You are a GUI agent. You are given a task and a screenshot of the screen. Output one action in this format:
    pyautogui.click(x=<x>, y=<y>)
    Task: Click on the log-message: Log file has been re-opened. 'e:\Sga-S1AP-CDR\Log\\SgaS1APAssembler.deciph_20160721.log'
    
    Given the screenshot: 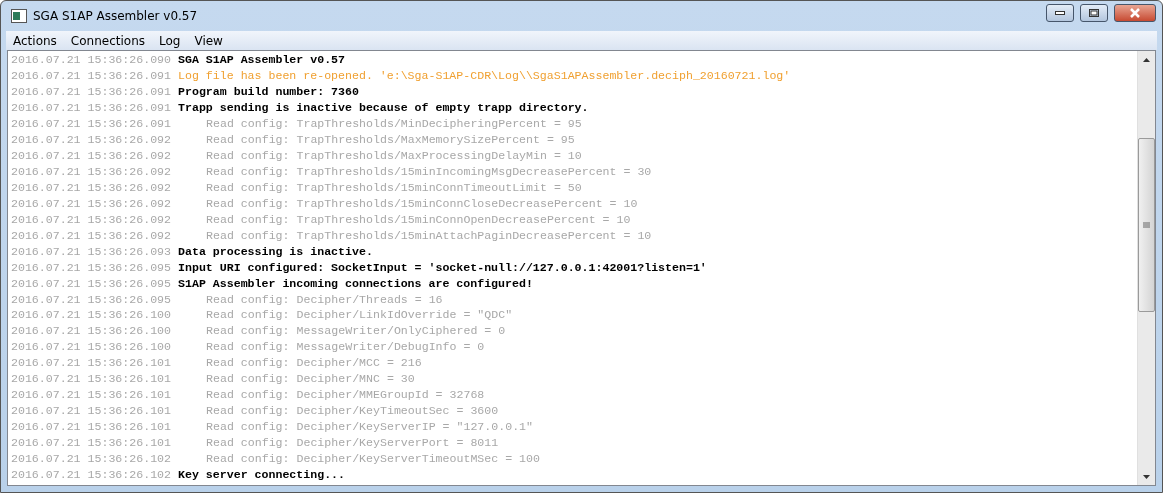 What is the action you would take?
    pyautogui.click(x=484, y=76)
    